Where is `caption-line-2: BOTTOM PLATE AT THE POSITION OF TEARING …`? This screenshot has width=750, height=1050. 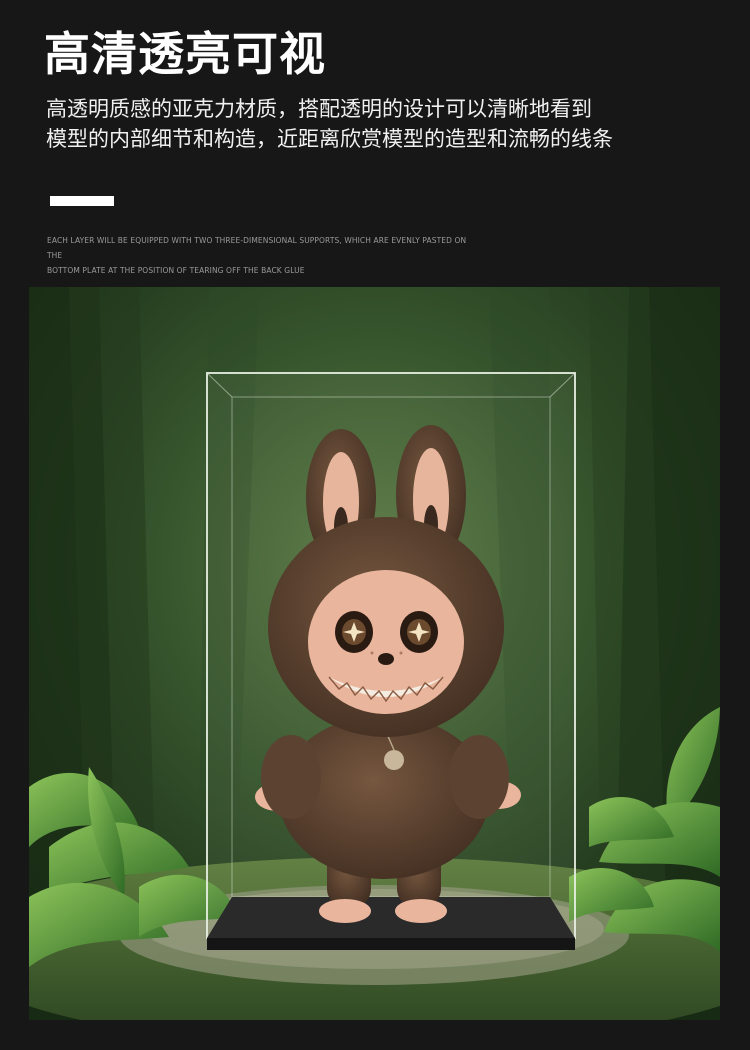
caption-line-2: BOTTOM PLATE AT THE POSITION OF TEARING … is located at coordinates (176, 270).